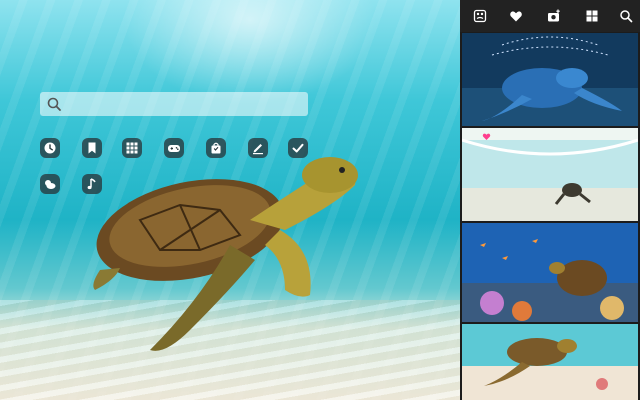 Image resolution: width=640 pixels, height=400 pixels. I want to click on bookmark-icon, so click(92, 148).